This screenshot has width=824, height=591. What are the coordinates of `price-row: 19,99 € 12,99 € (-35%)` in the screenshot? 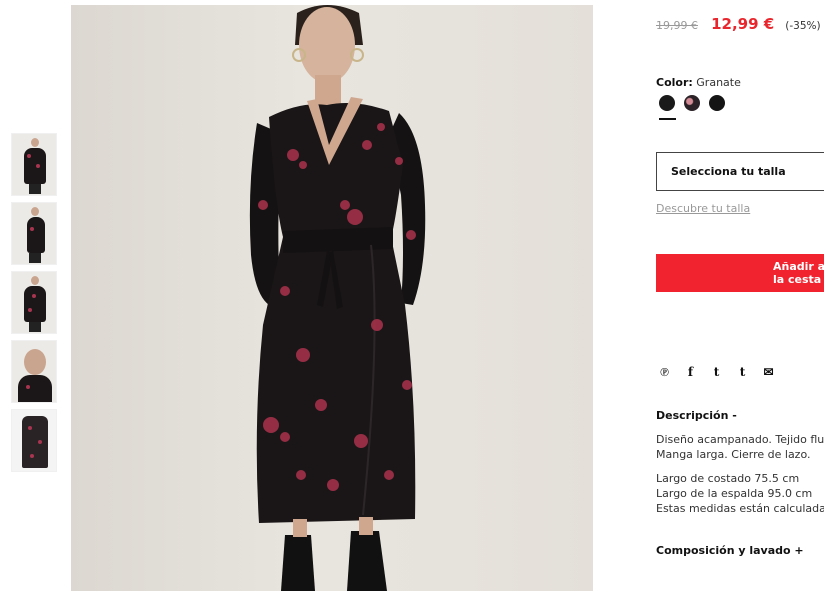 It's located at (738, 23).